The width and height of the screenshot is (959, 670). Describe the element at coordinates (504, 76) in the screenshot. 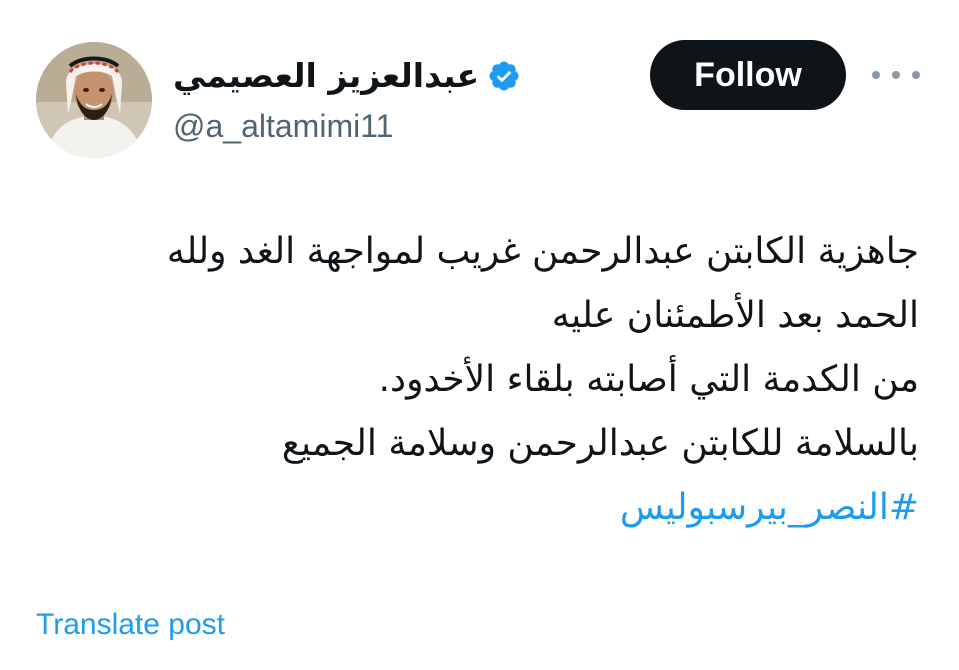

I see `verified-badge-icon` at that location.